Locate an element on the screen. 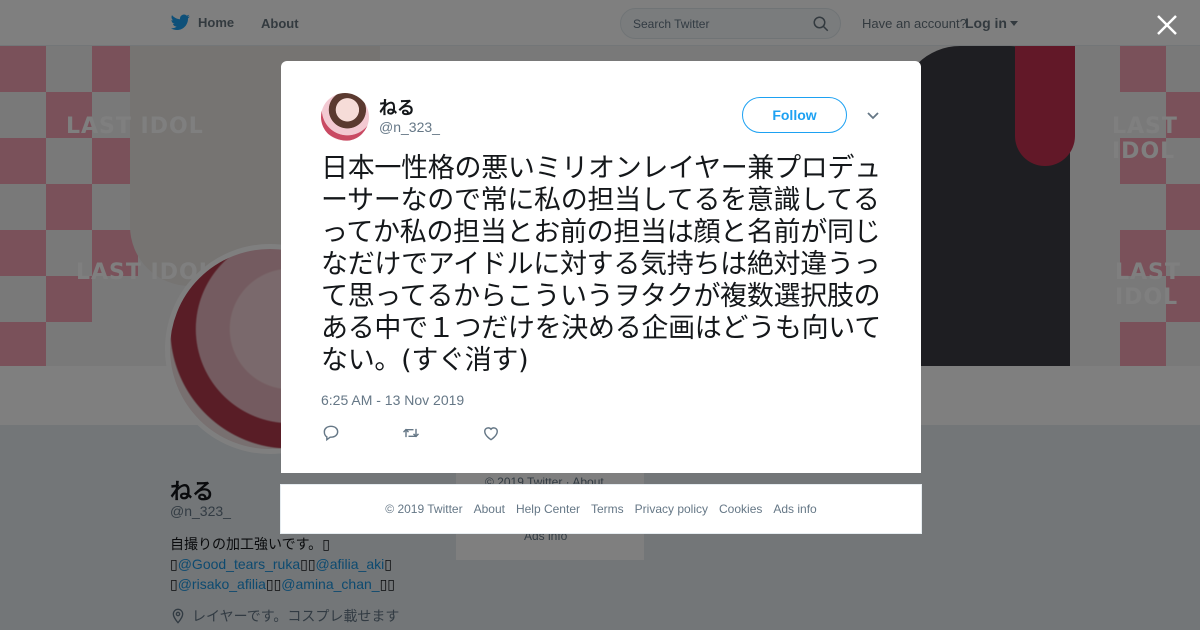 This screenshot has height=630, width=1200. footer-link-ads-info: Ads info is located at coordinates (794, 509).